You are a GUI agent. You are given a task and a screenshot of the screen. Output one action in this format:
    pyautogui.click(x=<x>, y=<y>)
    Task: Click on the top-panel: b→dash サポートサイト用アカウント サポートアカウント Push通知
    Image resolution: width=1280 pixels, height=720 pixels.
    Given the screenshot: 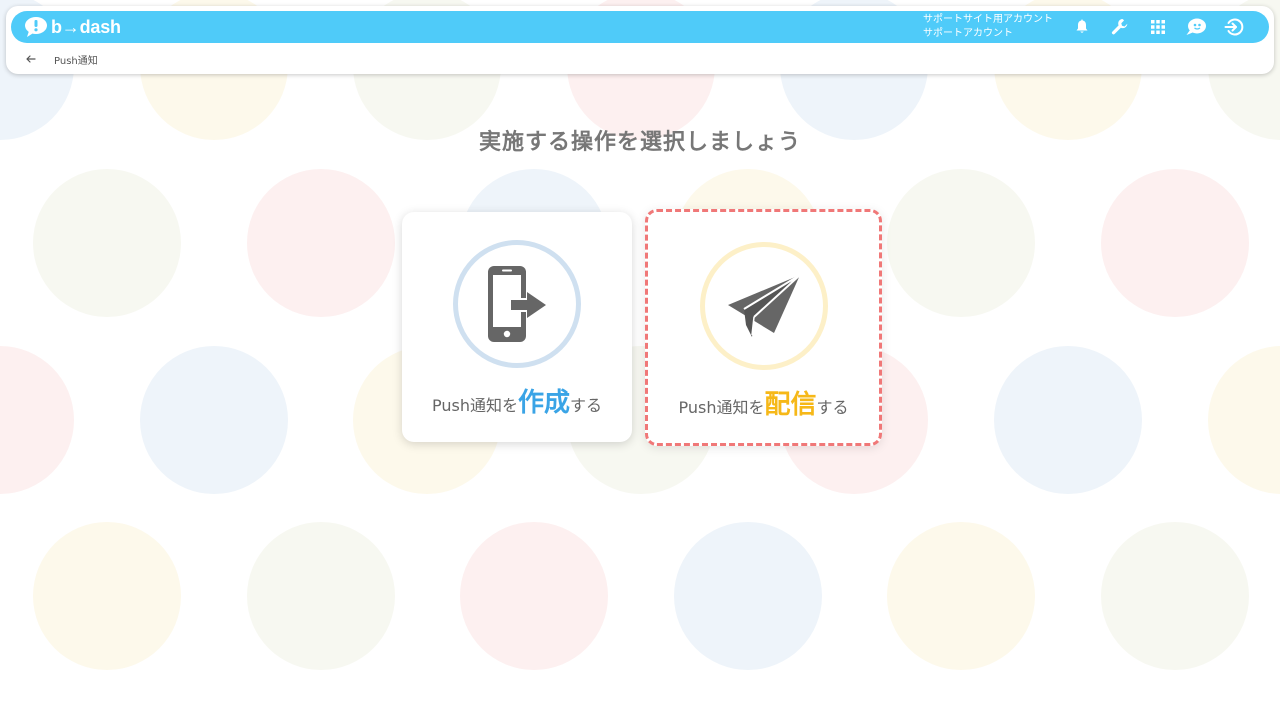 What is the action you would take?
    pyautogui.click(x=640, y=40)
    